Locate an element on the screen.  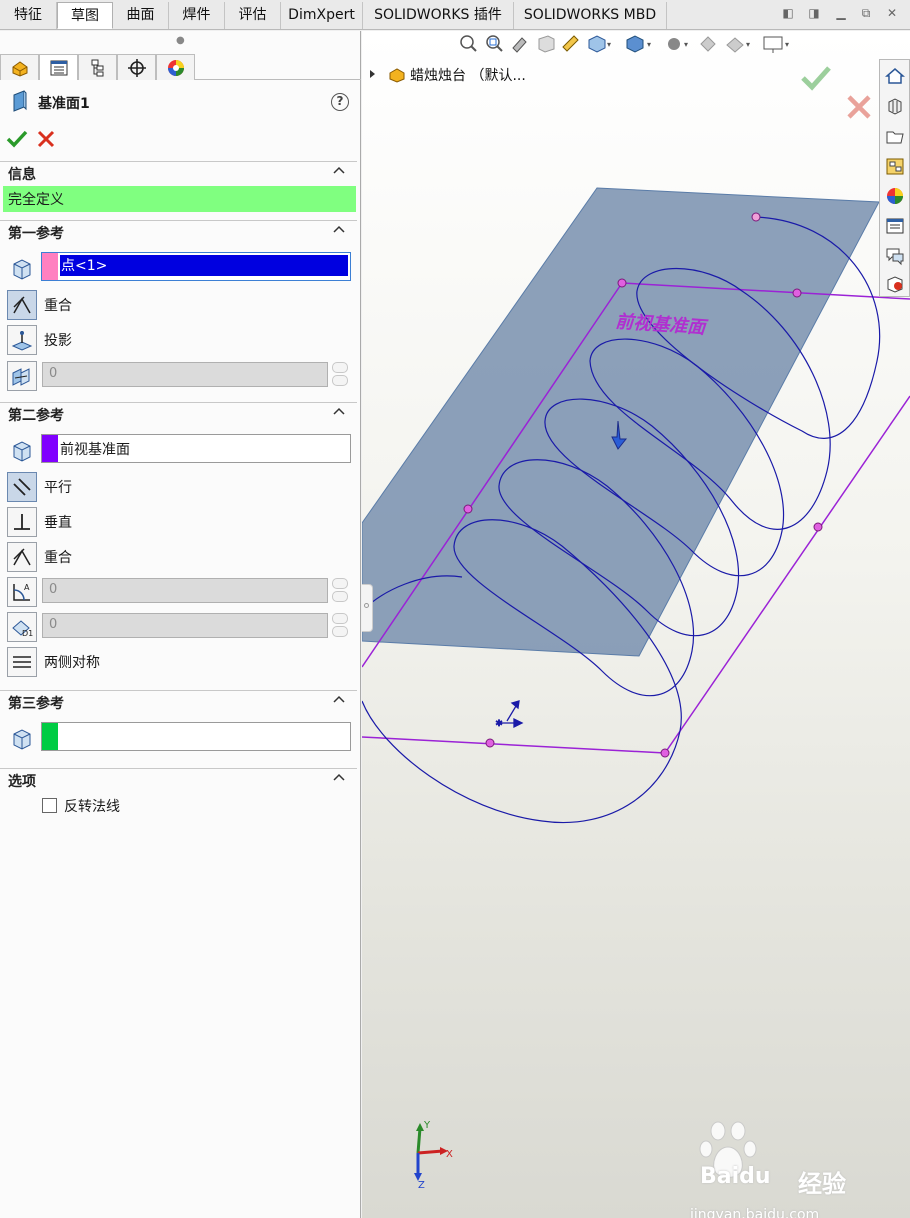
watermark-brand: Baidu is located at coordinates (735, 1176).